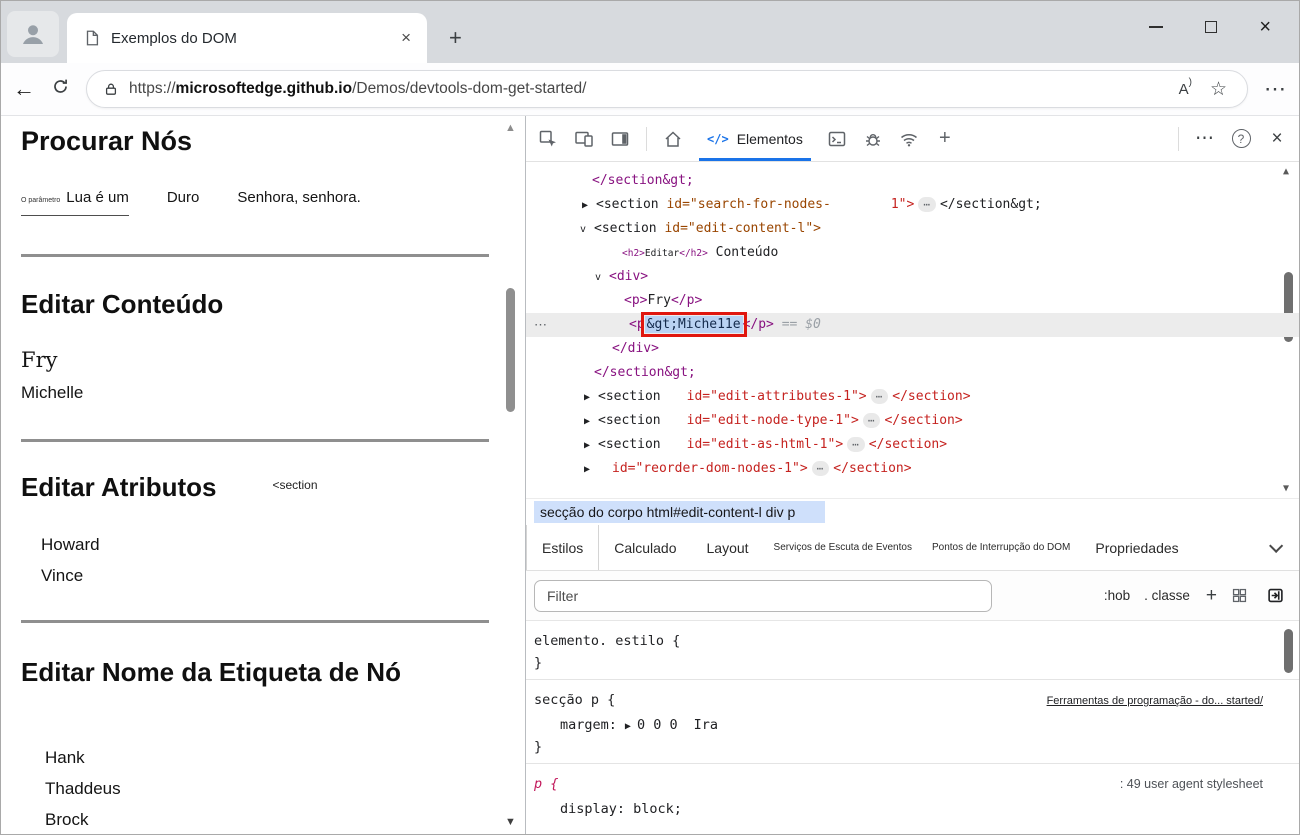 This screenshot has width=1300, height=835. Describe the element at coordinates (510, 128) in the screenshot. I see `scroll-up-icon: ▲` at that location.